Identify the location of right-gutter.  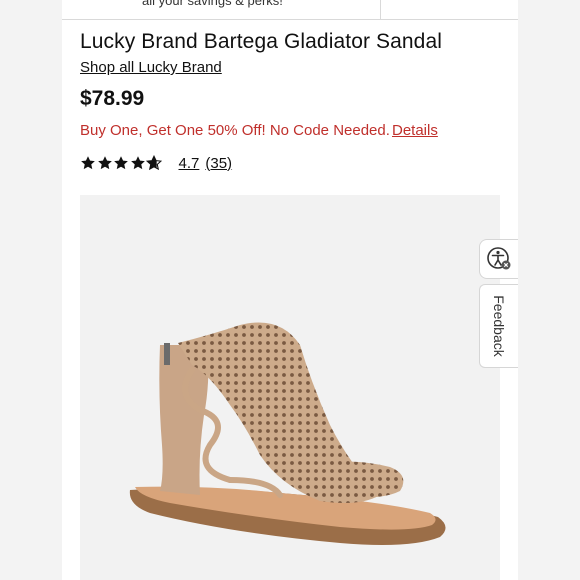
(549, 290).